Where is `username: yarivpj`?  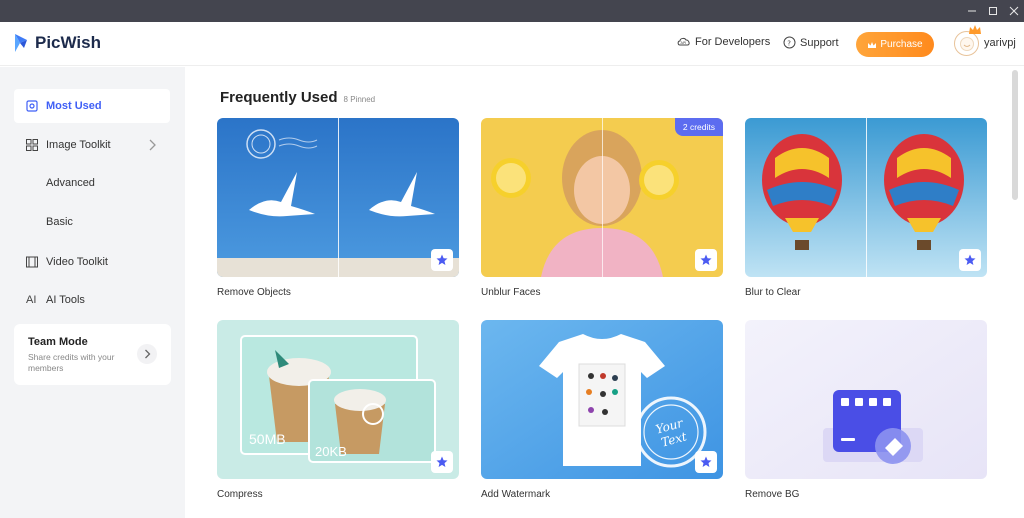
username: yarivpj is located at coordinates (1000, 43).